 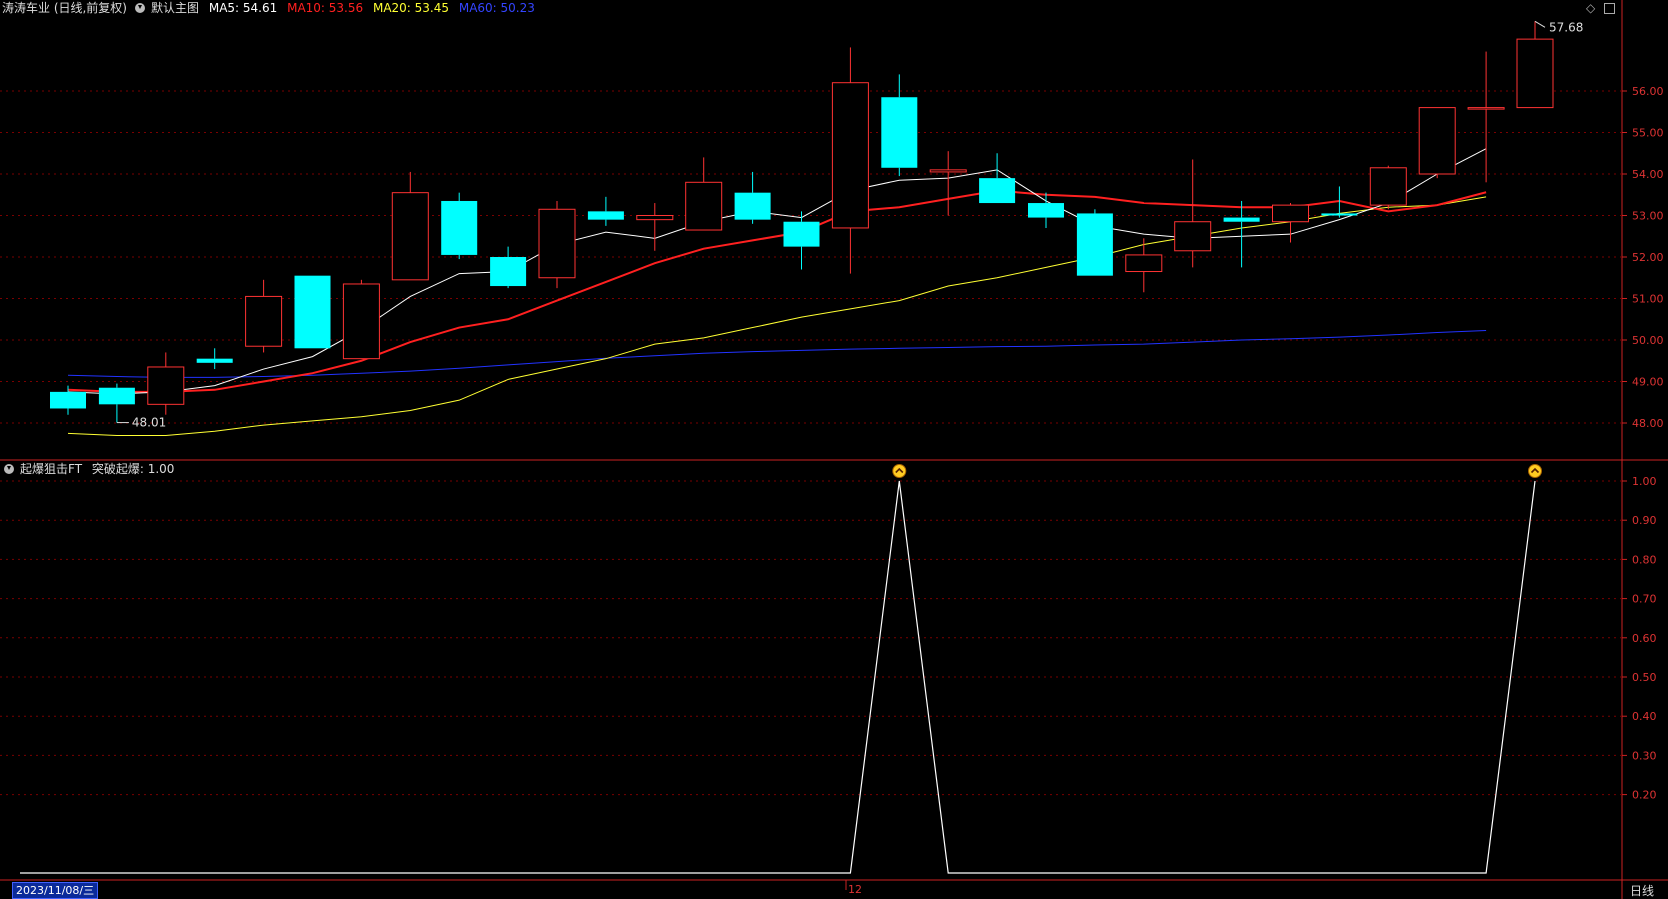 I want to click on sub-y-tick-label: 0.80, so click(x=1644, y=559).